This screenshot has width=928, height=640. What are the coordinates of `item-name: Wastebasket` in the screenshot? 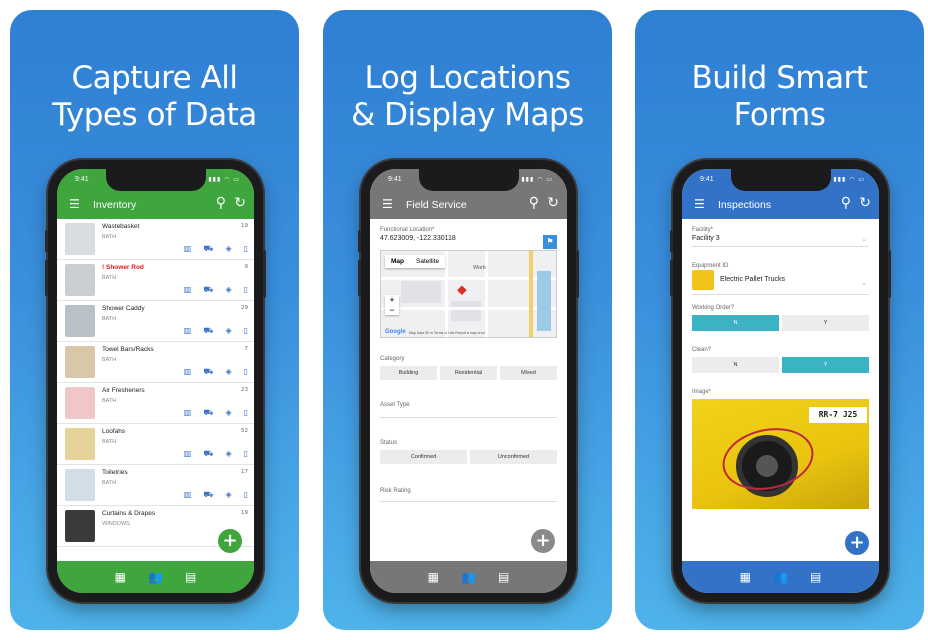 It's located at (121, 226).